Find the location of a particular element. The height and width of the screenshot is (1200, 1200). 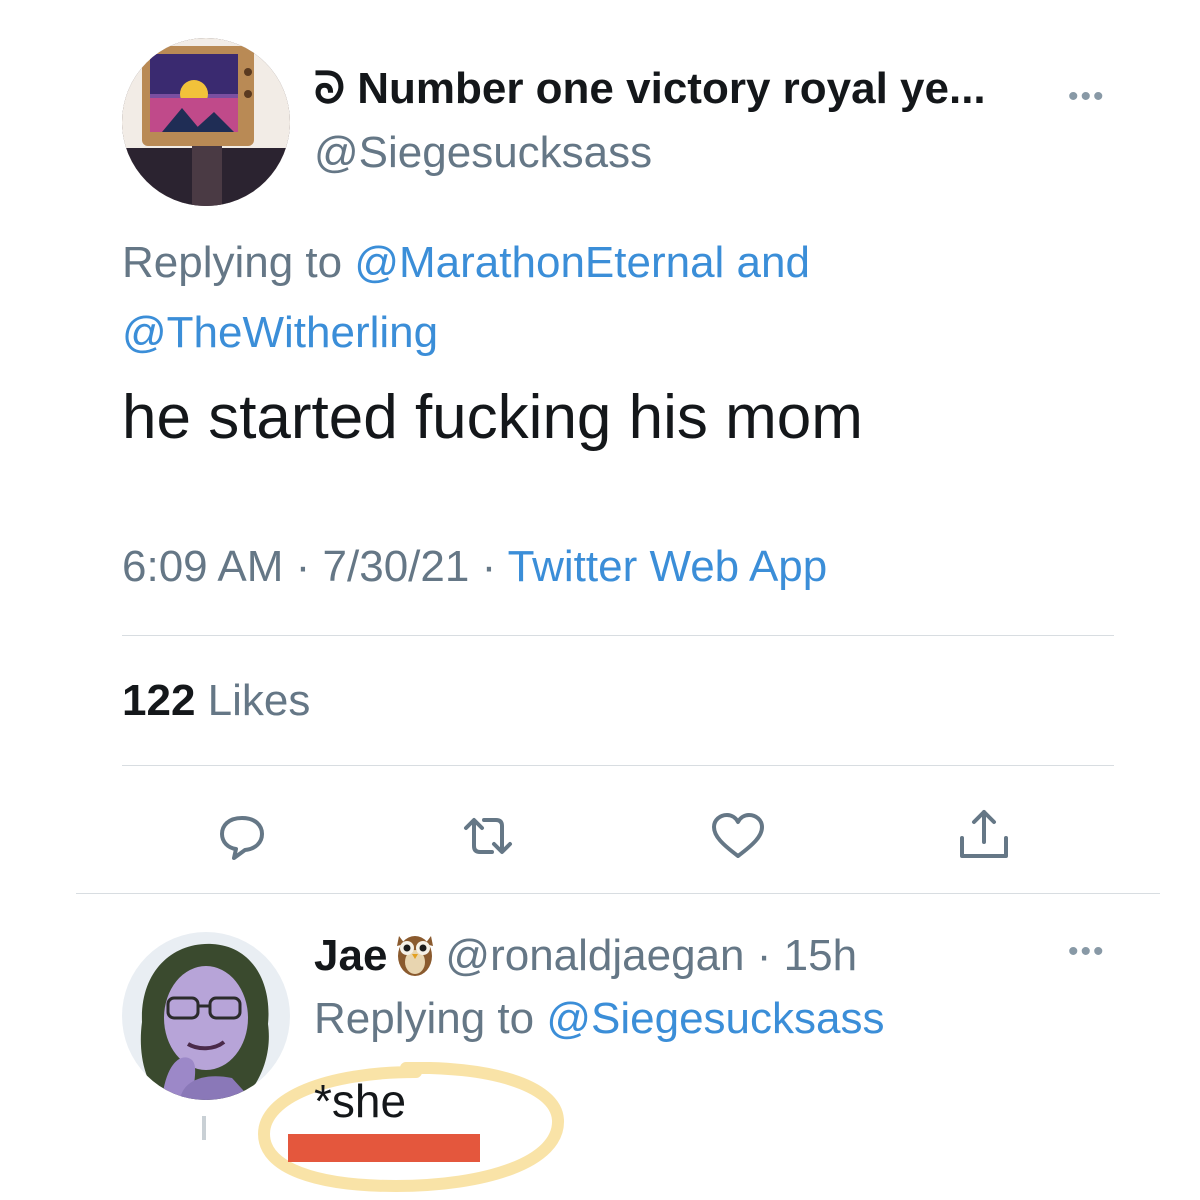

user-handle: @Siegesucksass is located at coordinates (483, 153).